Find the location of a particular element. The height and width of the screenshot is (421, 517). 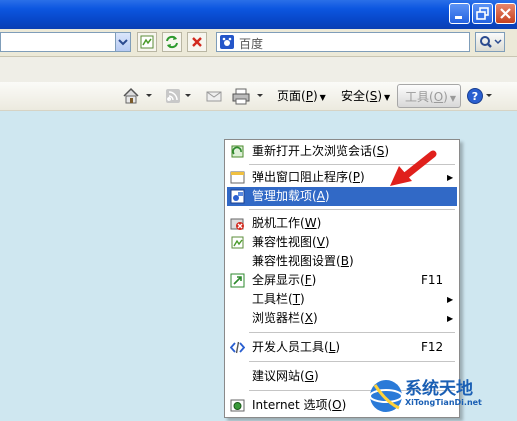

menu-item-label: 全屏显示 is located at coordinates (276, 280).